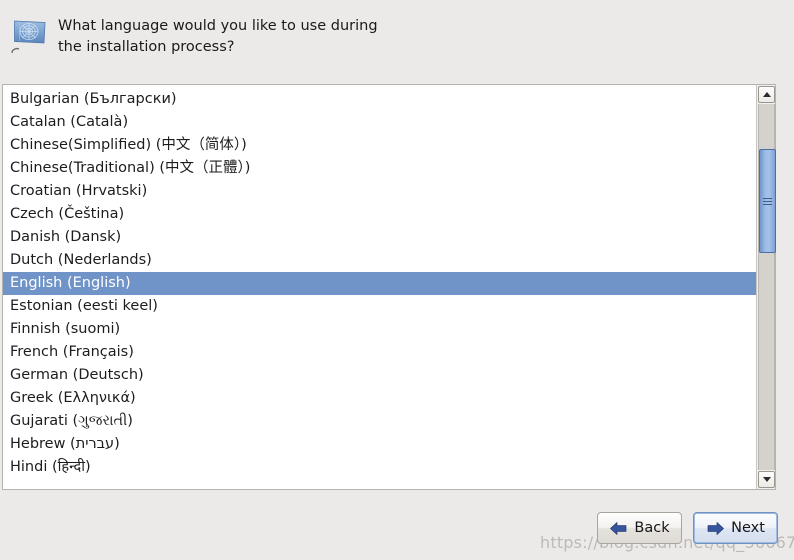  I want to click on list-item: Gujarati (ગુજરાતી), so click(379, 421).